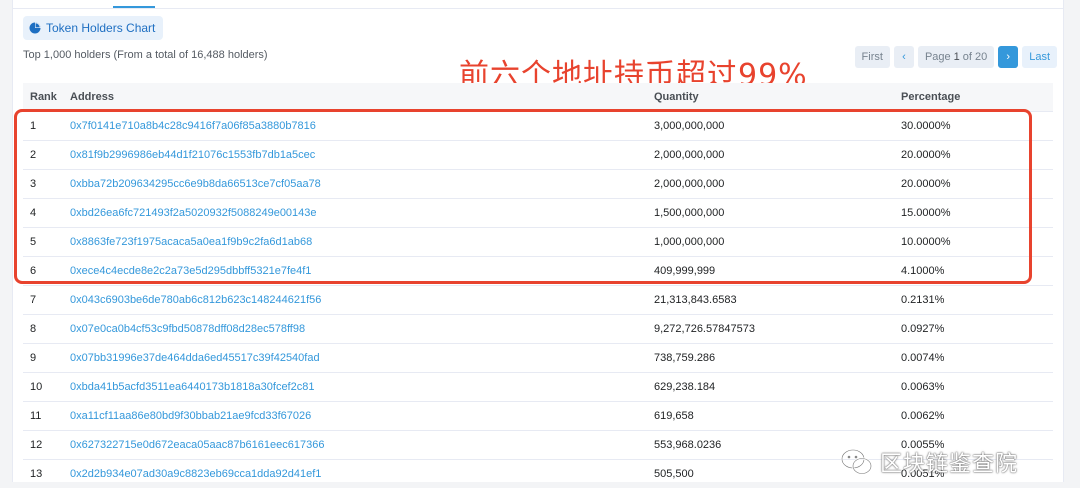 Image resolution: width=1080 pixels, height=488 pixels. What do you see at coordinates (36, 473) in the screenshot?
I see `rank-cell: 13` at bounding box center [36, 473].